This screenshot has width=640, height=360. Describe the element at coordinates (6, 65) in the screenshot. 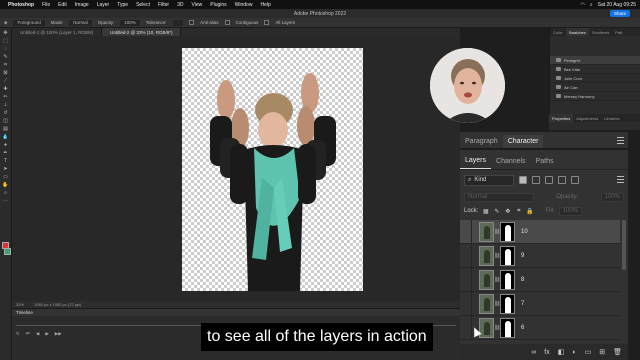

I see `crop-tool-icon: ⌗` at that location.